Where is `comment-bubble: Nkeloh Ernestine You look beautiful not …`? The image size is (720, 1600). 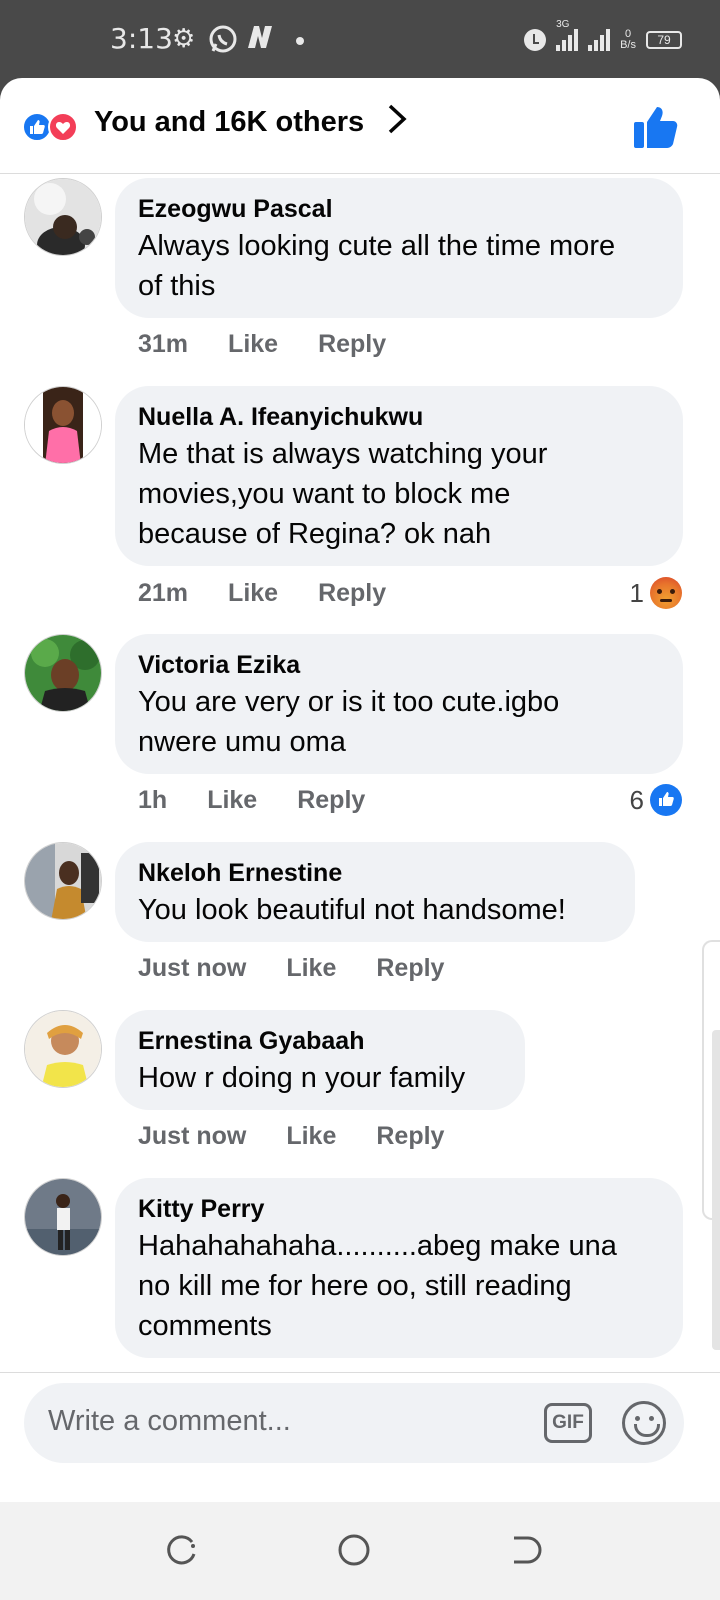
comment-bubble: Nkeloh Ernestine You look beautiful not … is located at coordinates (375, 892).